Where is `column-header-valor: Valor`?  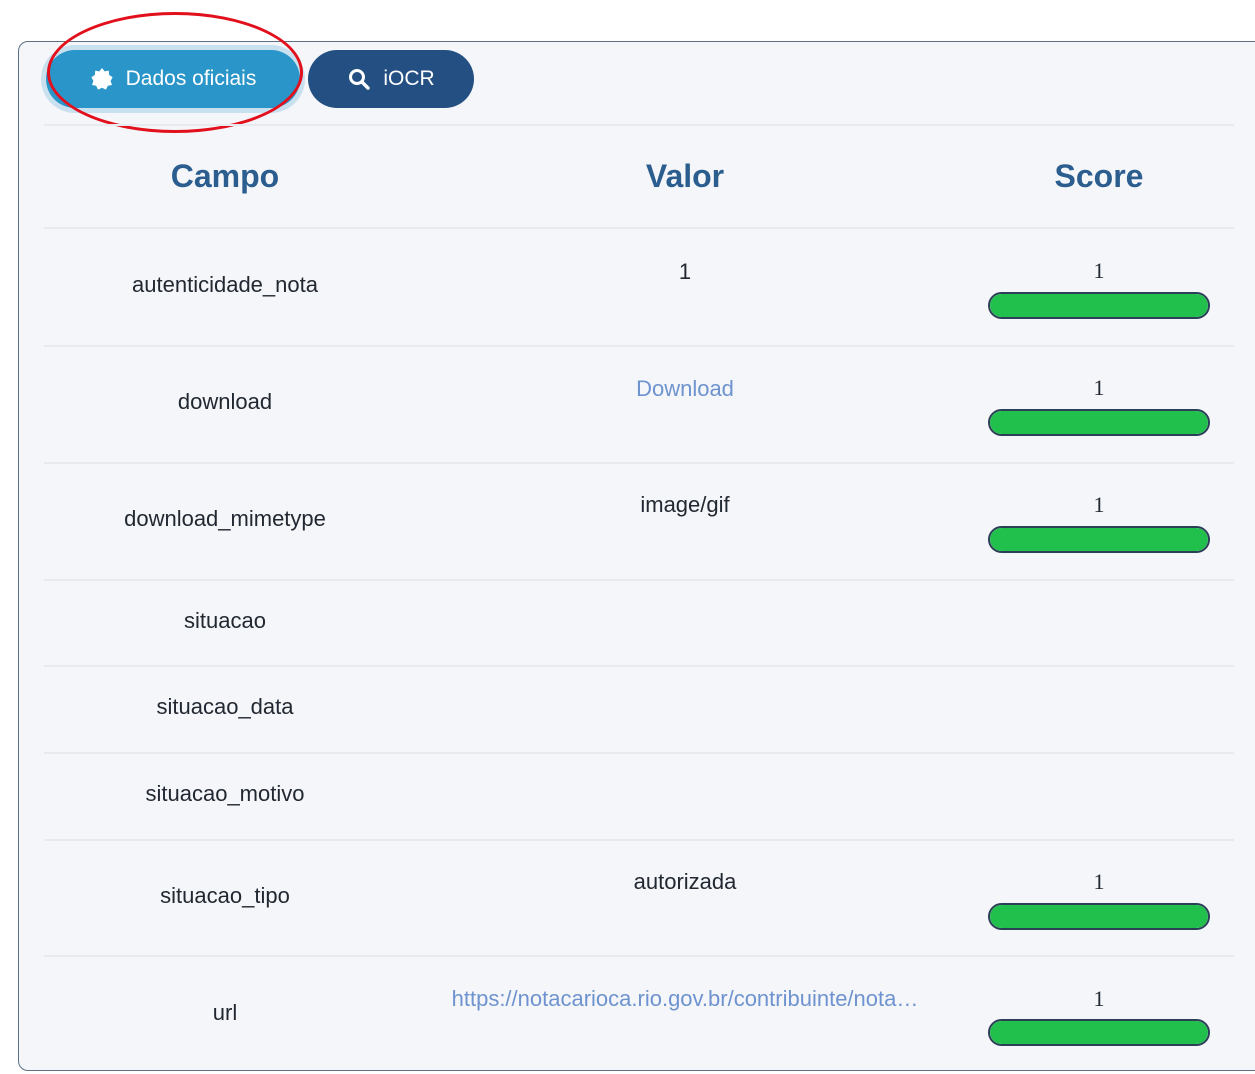
column-header-valor: Valor is located at coordinates (685, 176).